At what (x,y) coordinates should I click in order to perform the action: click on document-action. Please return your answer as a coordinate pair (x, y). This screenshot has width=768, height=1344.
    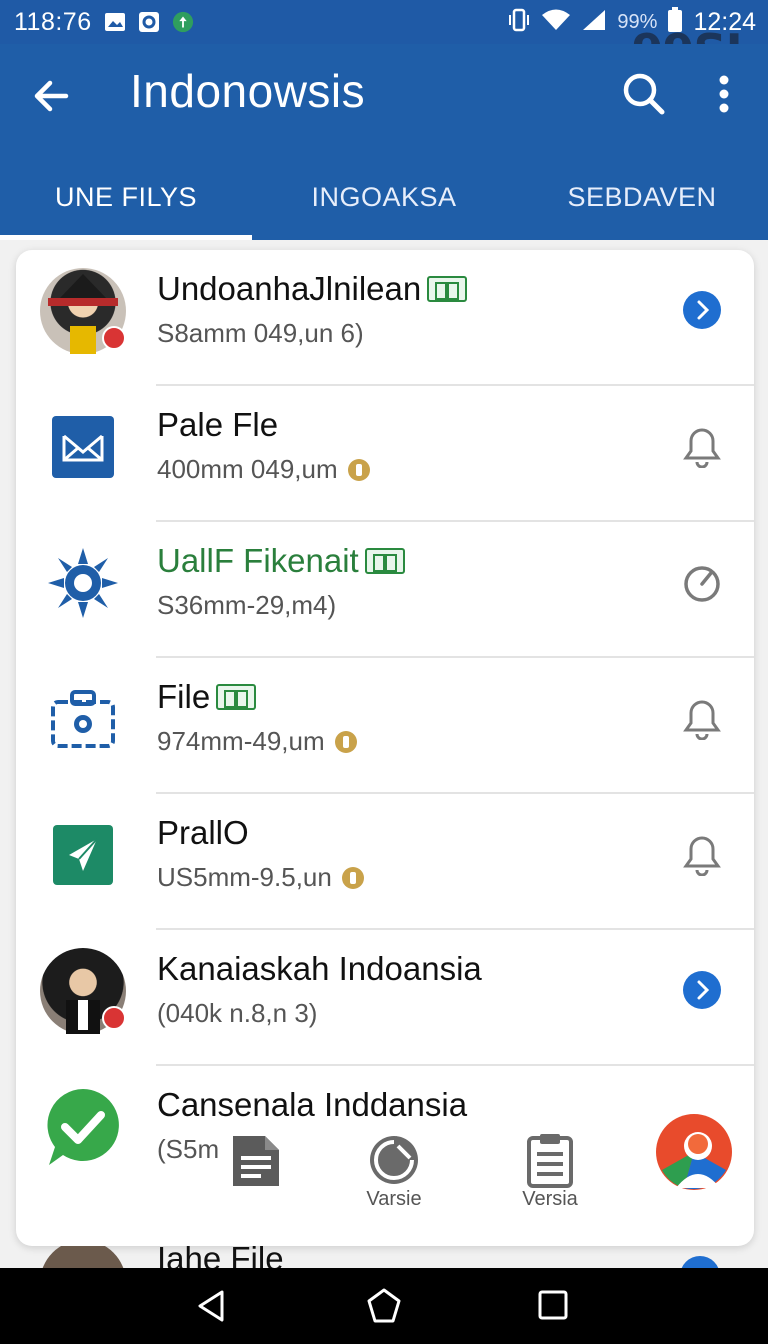
    Looking at the image, I should click on (256, 1160).